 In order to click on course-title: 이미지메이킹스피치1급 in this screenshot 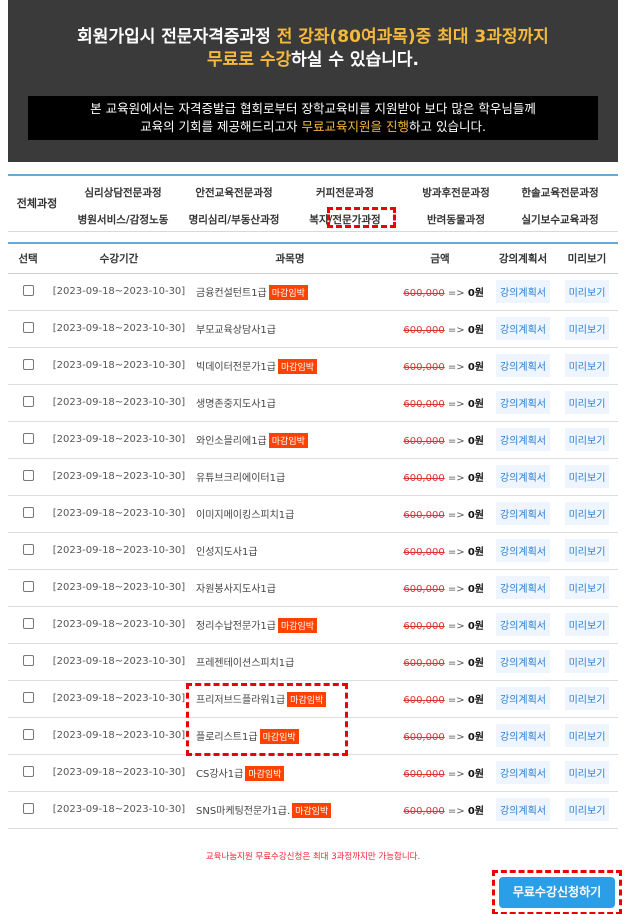, I will do `click(245, 515)`.